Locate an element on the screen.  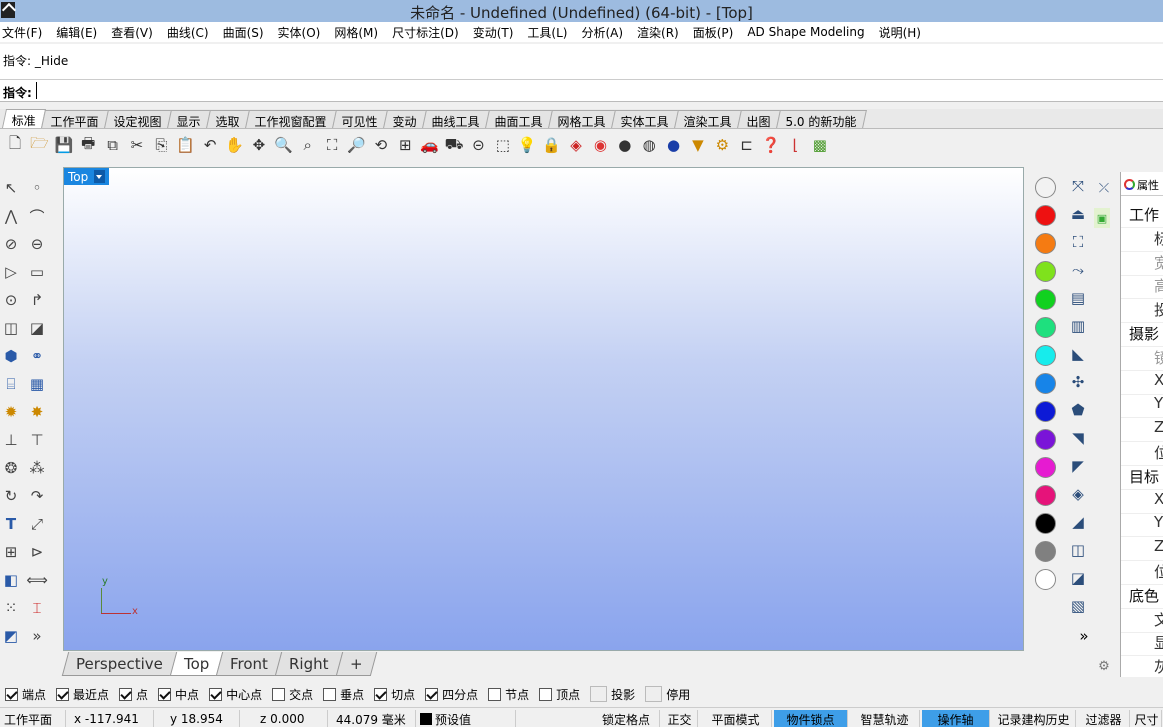
toolbar-tab: 选取 is located at coordinates (228, 119).